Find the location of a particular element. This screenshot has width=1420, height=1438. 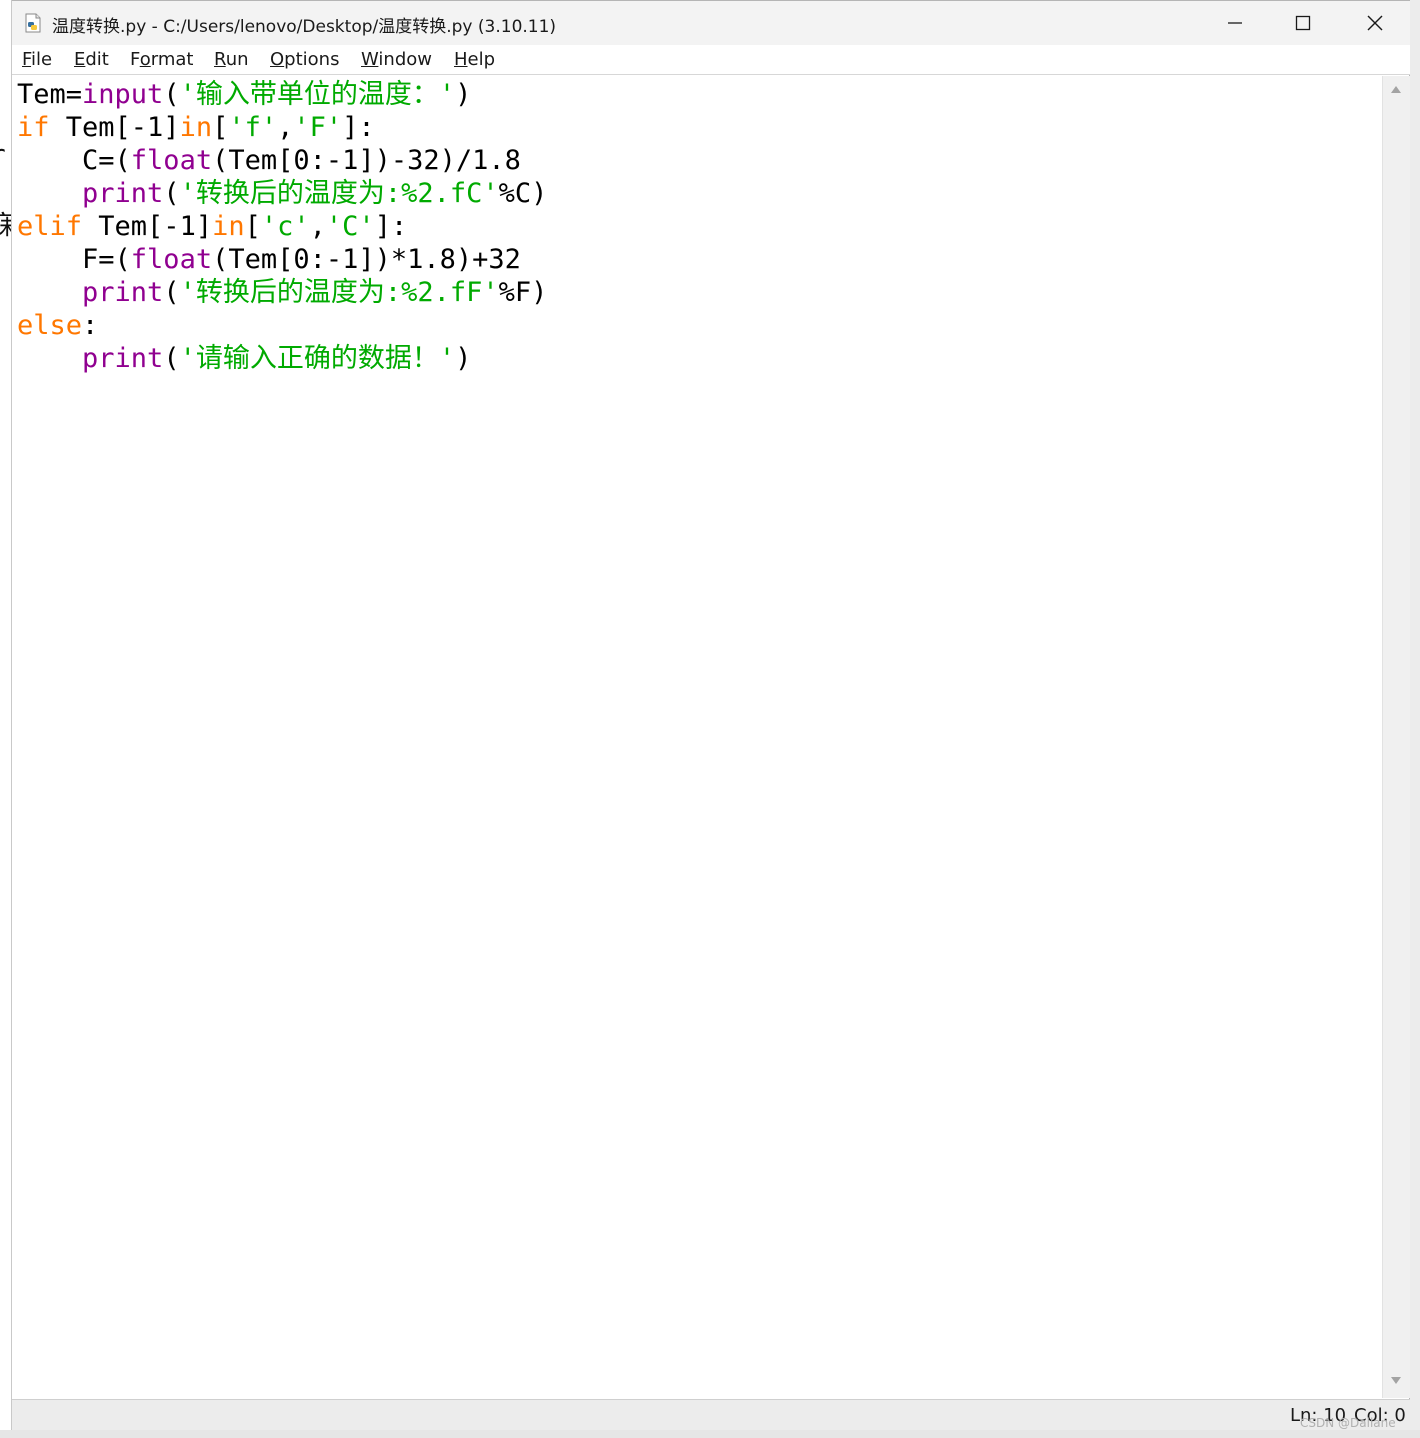

menu-options: Options is located at coordinates (304, 59).